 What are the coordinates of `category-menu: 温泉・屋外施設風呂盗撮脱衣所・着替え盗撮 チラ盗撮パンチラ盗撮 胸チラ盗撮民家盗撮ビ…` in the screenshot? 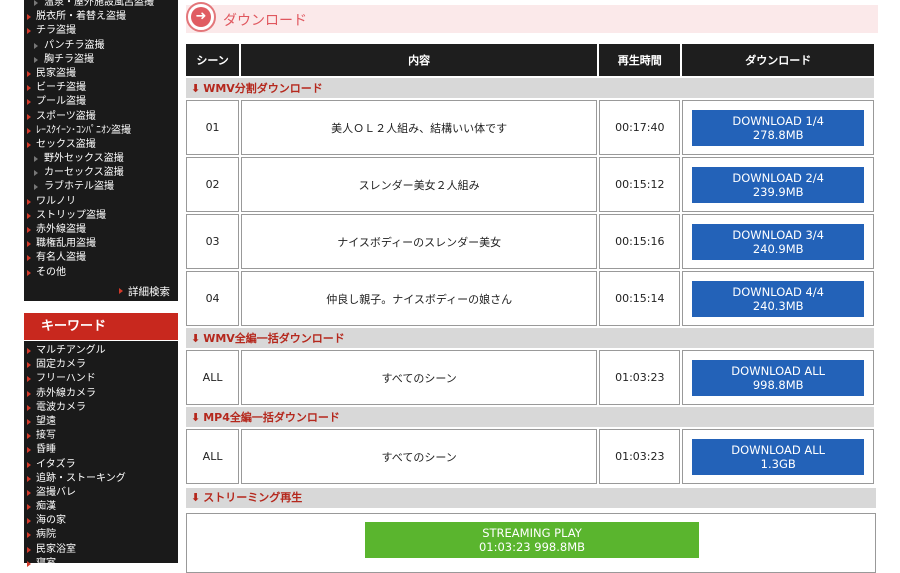 It's located at (101, 140).